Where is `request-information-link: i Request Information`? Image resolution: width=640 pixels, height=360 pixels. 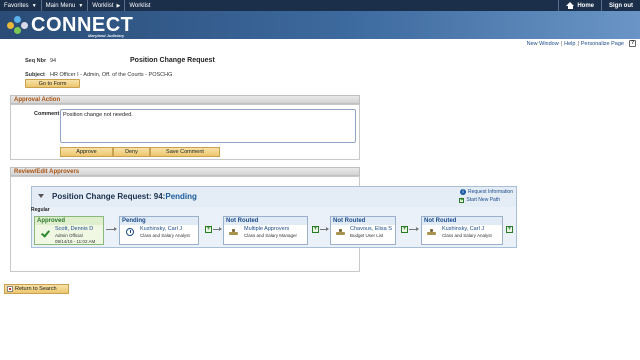 request-information-link: i Request Information is located at coordinates (486, 192).